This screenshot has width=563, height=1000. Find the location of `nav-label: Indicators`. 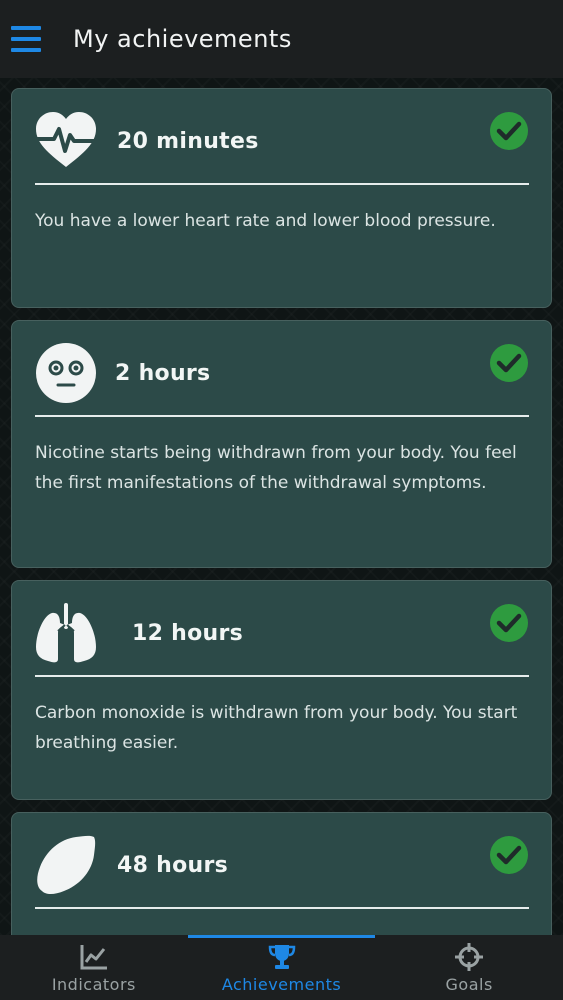

nav-label: Indicators is located at coordinates (93, 984).